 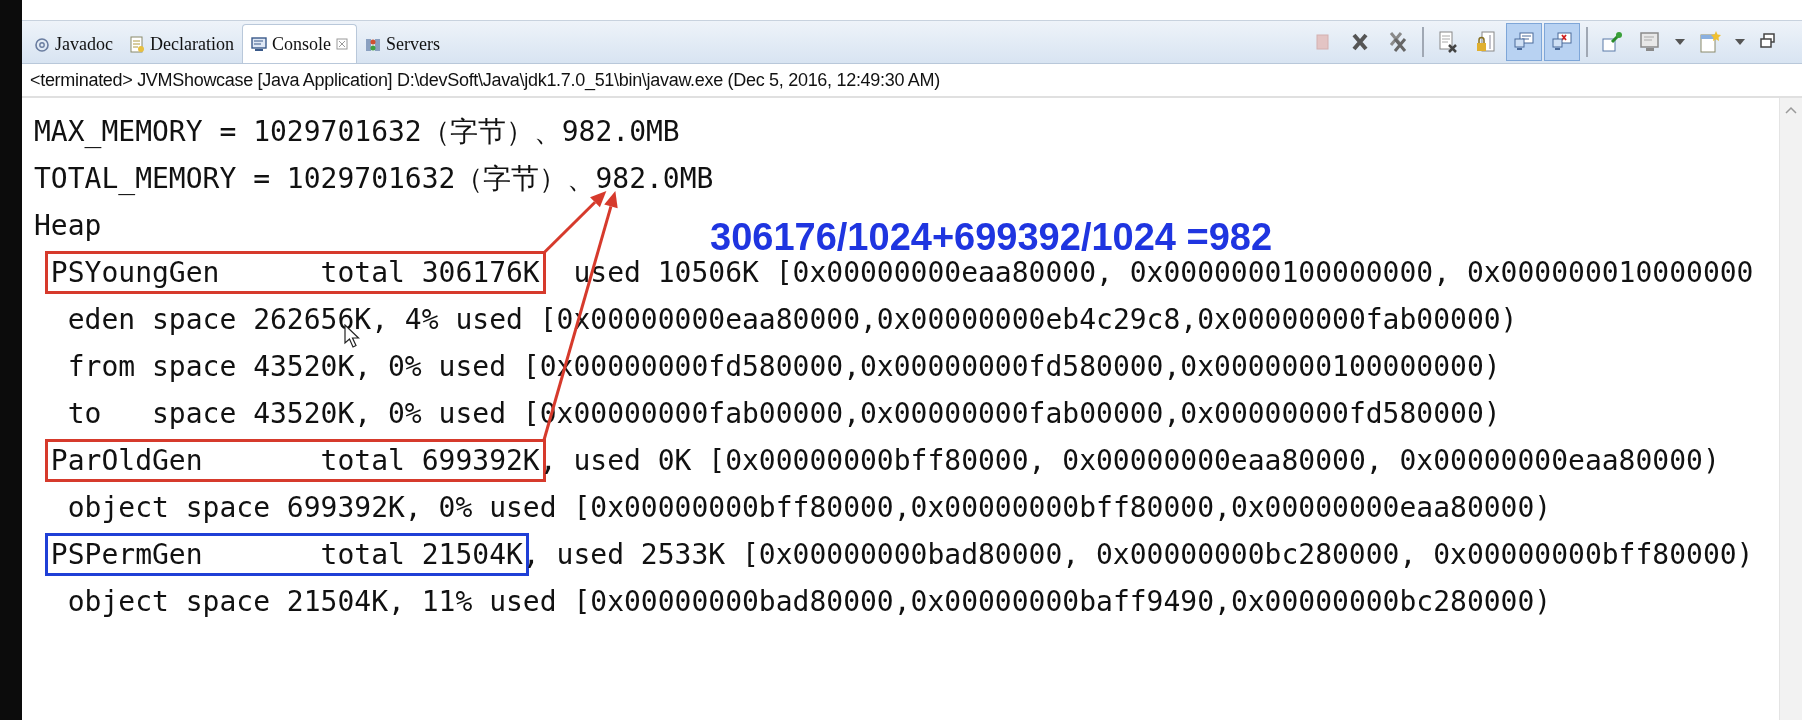 I want to click on console-text: Heap, so click(x=68, y=225).